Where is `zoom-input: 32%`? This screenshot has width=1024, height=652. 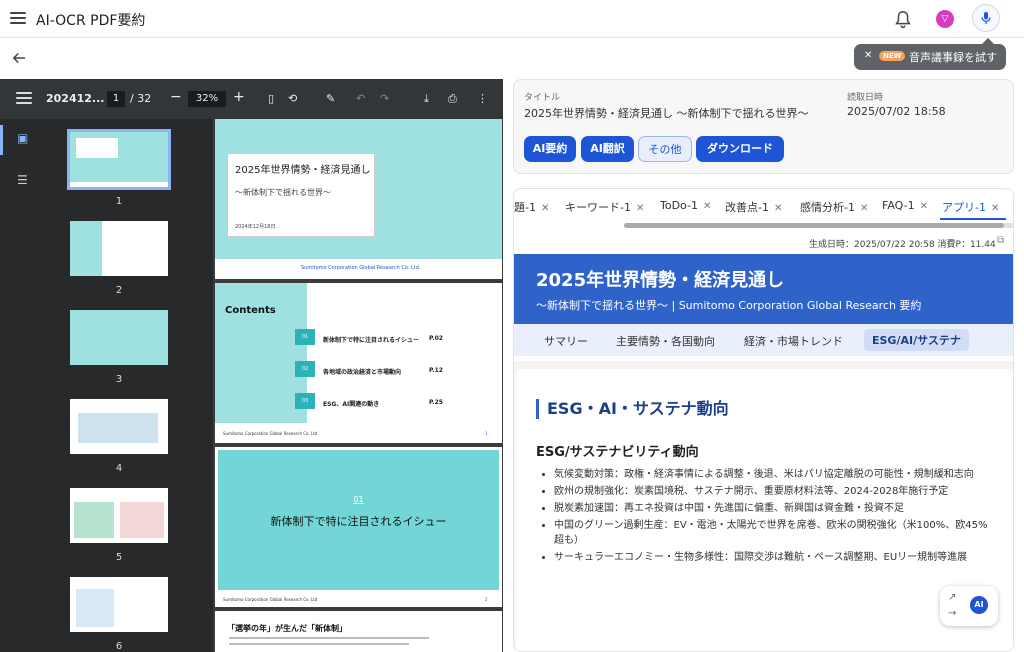 zoom-input: 32% is located at coordinates (207, 99).